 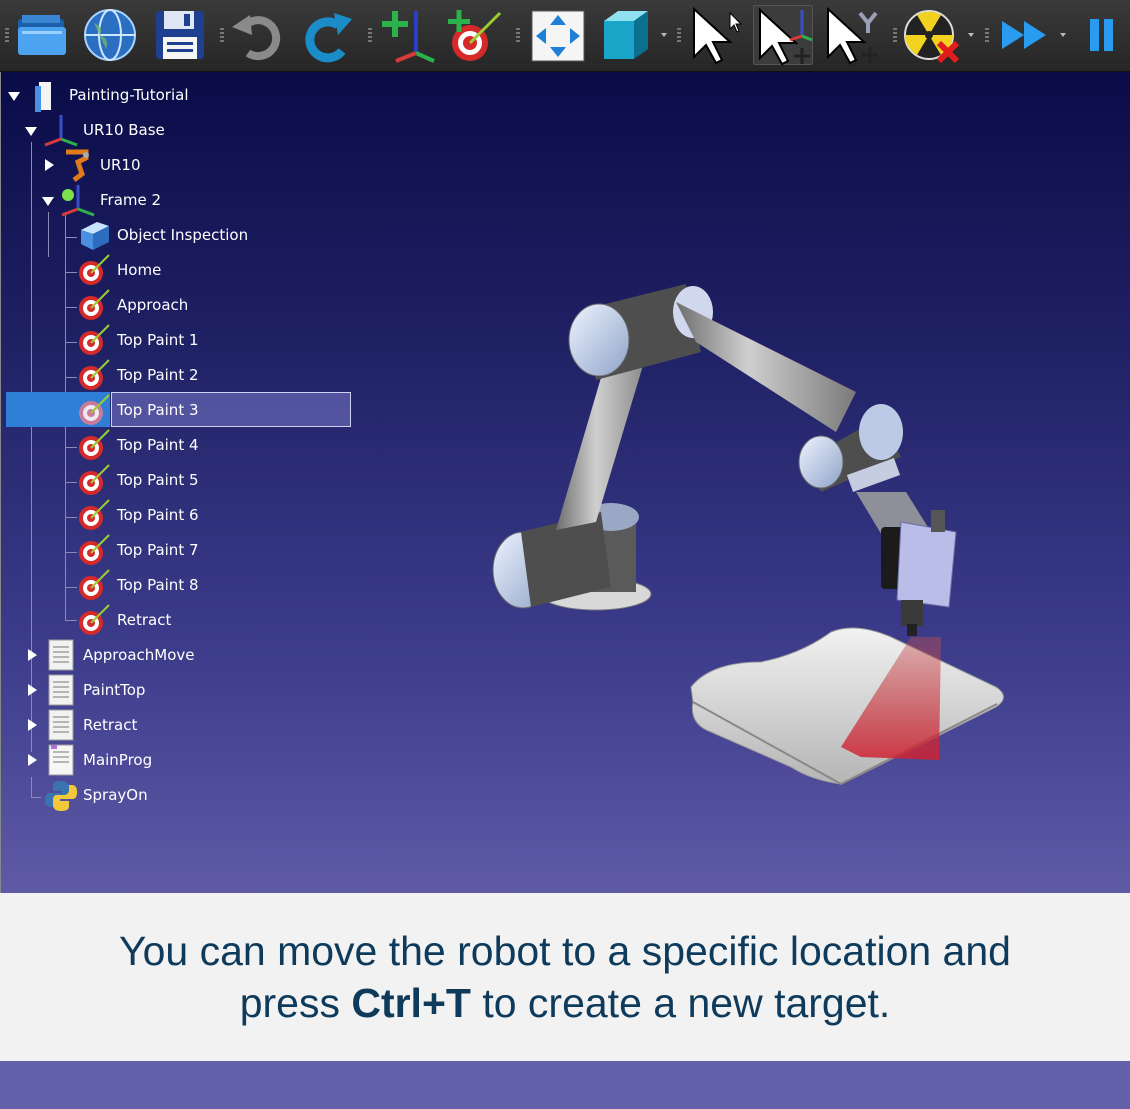 I want to click on tree-label: Top Paint 4, so click(x=158, y=445).